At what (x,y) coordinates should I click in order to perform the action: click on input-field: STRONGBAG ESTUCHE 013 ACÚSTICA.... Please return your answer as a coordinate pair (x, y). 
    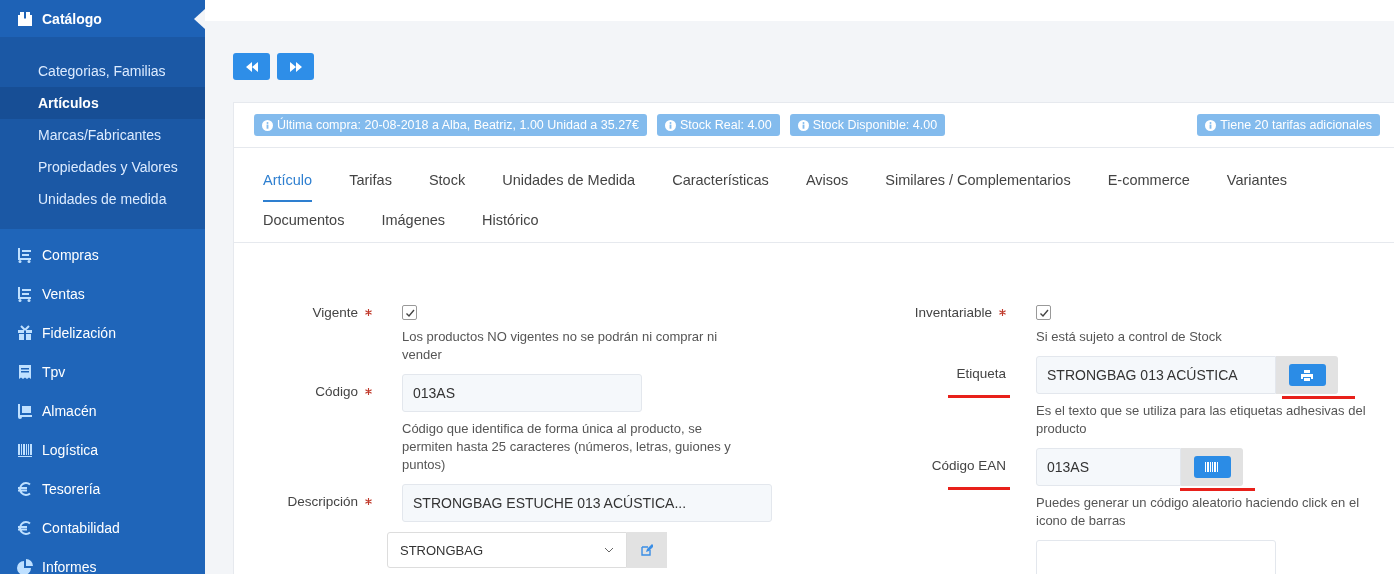
    Looking at the image, I should click on (587, 503).